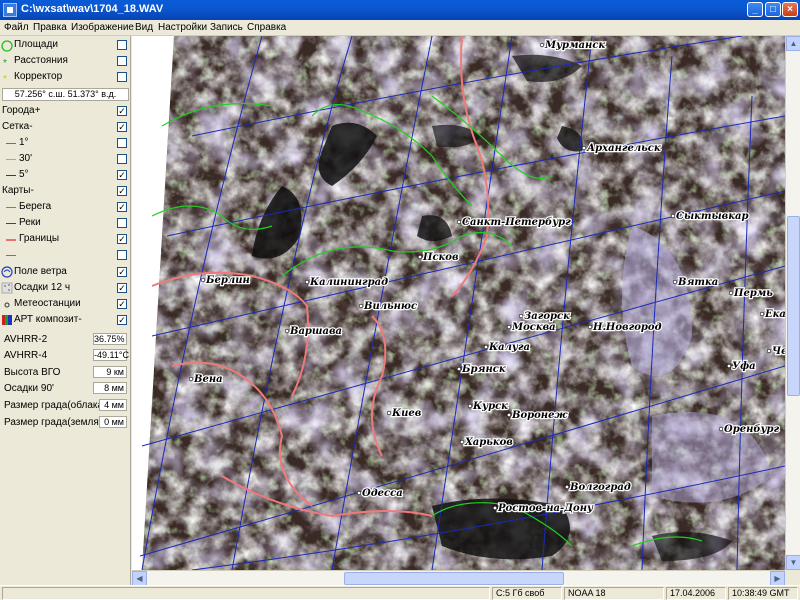  Describe the element at coordinates (527, 593) in the screenshot. I see `status-disk: C:5 Гб своб` at that location.